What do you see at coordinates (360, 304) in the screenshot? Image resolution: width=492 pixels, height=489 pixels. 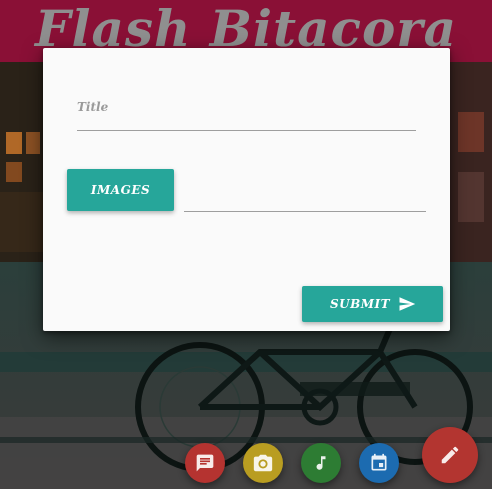 I see `submit-label: SUBMIT` at bounding box center [360, 304].